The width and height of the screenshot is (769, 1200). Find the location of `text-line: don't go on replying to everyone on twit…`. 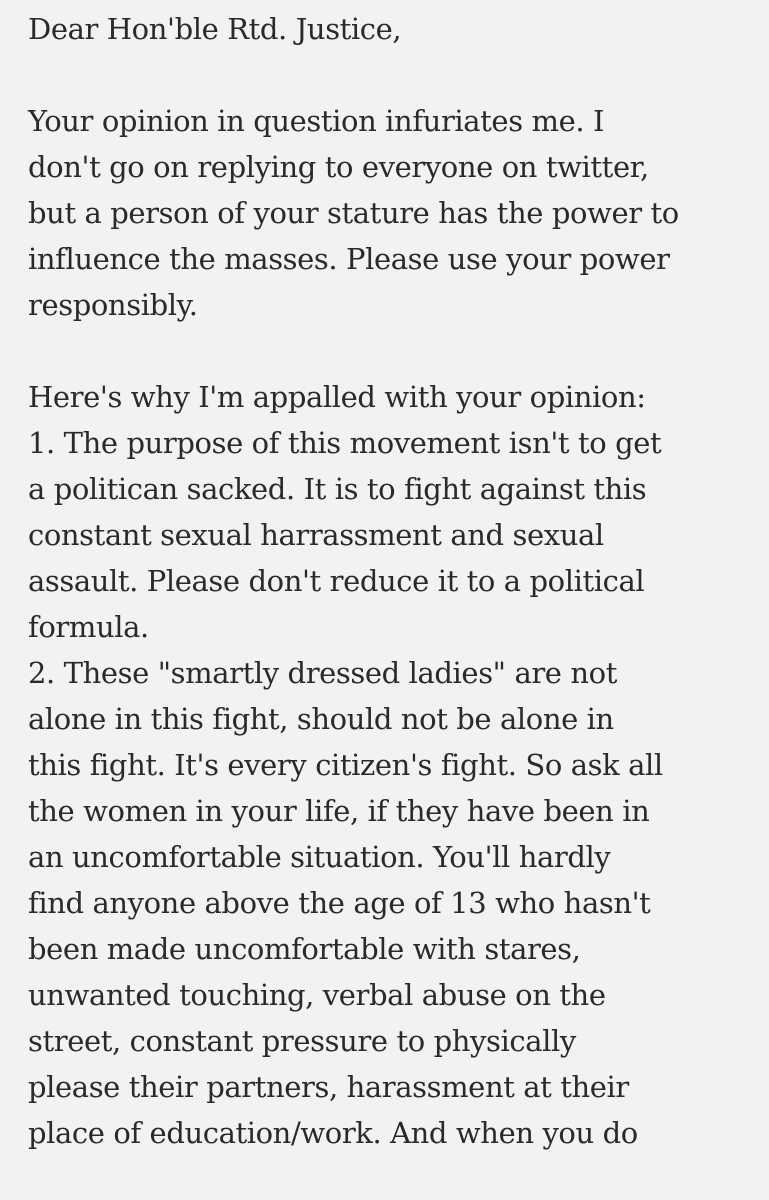

text-line: don't go on replying to everyone on twit… is located at coordinates (338, 167).